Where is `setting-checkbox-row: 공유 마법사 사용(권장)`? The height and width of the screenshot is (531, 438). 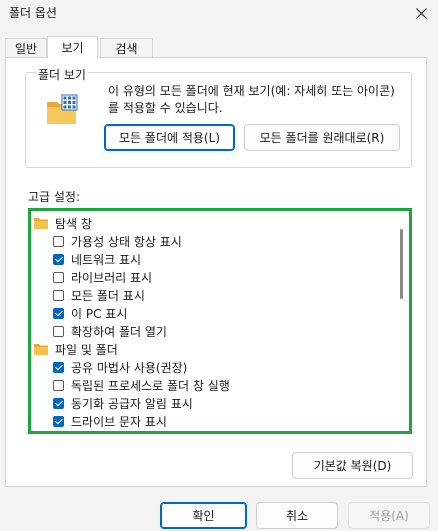 setting-checkbox-row: 공유 마법사 사용(권장) is located at coordinates (120, 367).